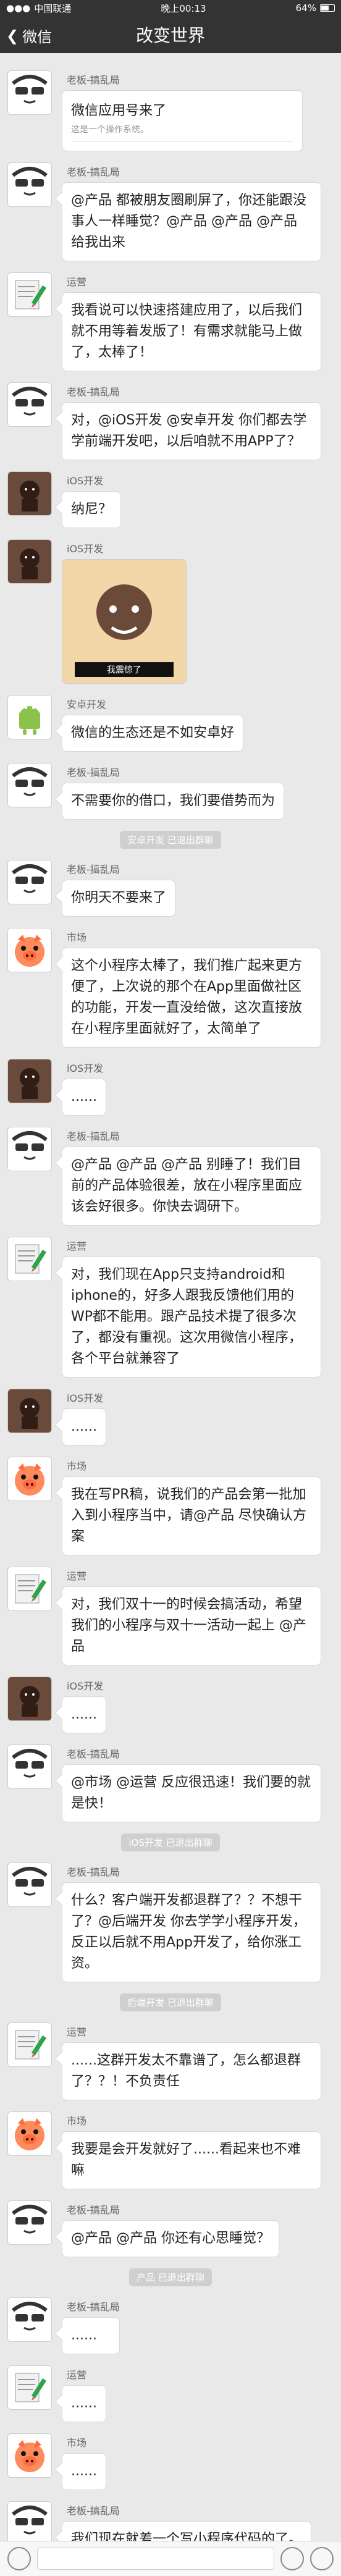 The width and height of the screenshot is (341, 2576). I want to click on message-row: 老板-搞乱局 @市场 @运营 反应很迅速！我们要的就是快！, so click(170, 1784).